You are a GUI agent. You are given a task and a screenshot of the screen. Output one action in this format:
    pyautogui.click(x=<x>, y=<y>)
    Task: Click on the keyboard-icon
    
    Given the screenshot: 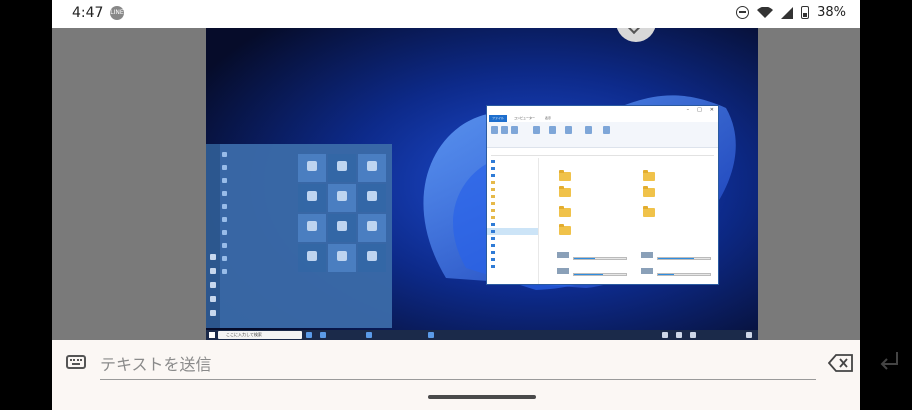 What is the action you would take?
    pyautogui.click(x=76, y=362)
    